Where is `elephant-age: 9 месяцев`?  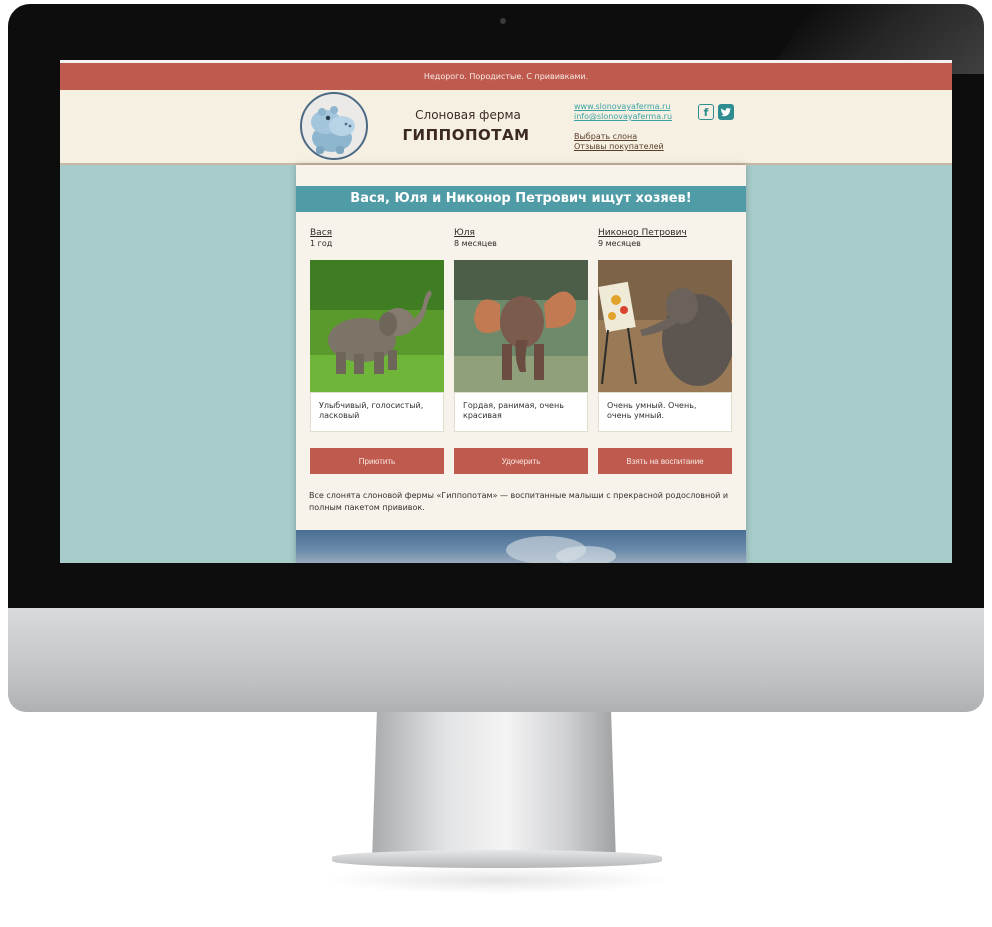
elephant-age: 9 месяцев is located at coordinates (619, 243).